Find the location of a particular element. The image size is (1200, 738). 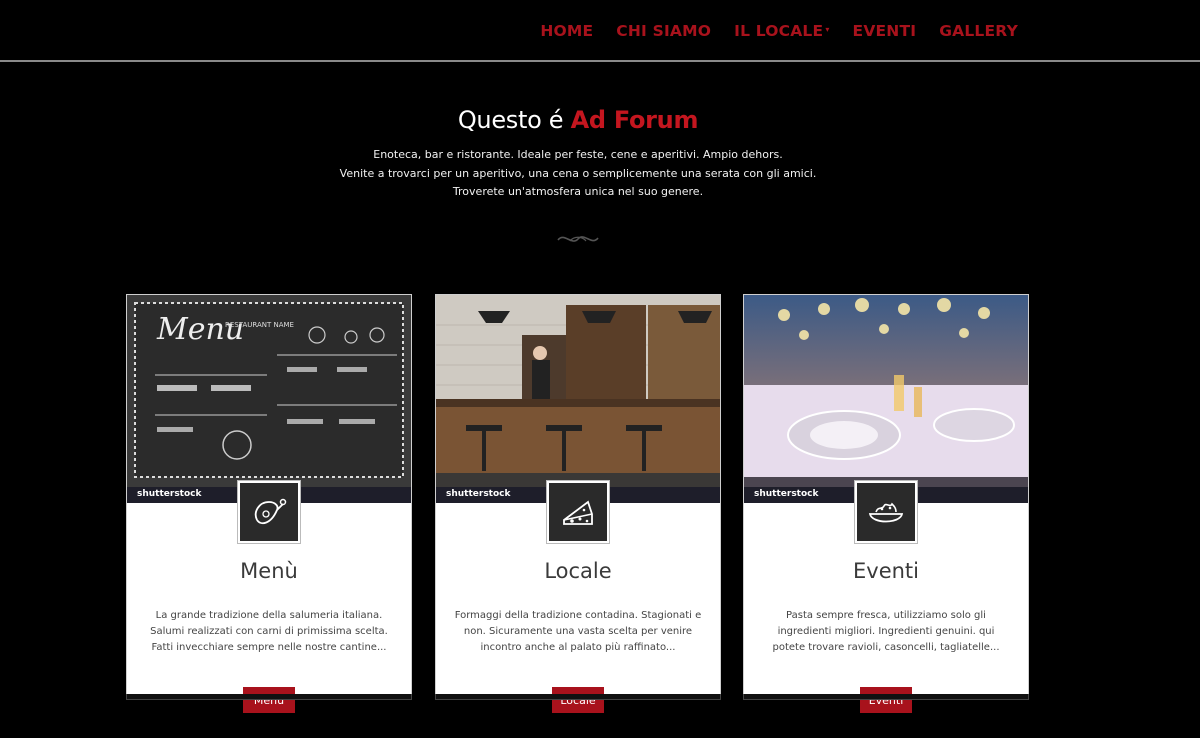

nav-chi-siamo: CHI SIAMO is located at coordinates (663, 31).